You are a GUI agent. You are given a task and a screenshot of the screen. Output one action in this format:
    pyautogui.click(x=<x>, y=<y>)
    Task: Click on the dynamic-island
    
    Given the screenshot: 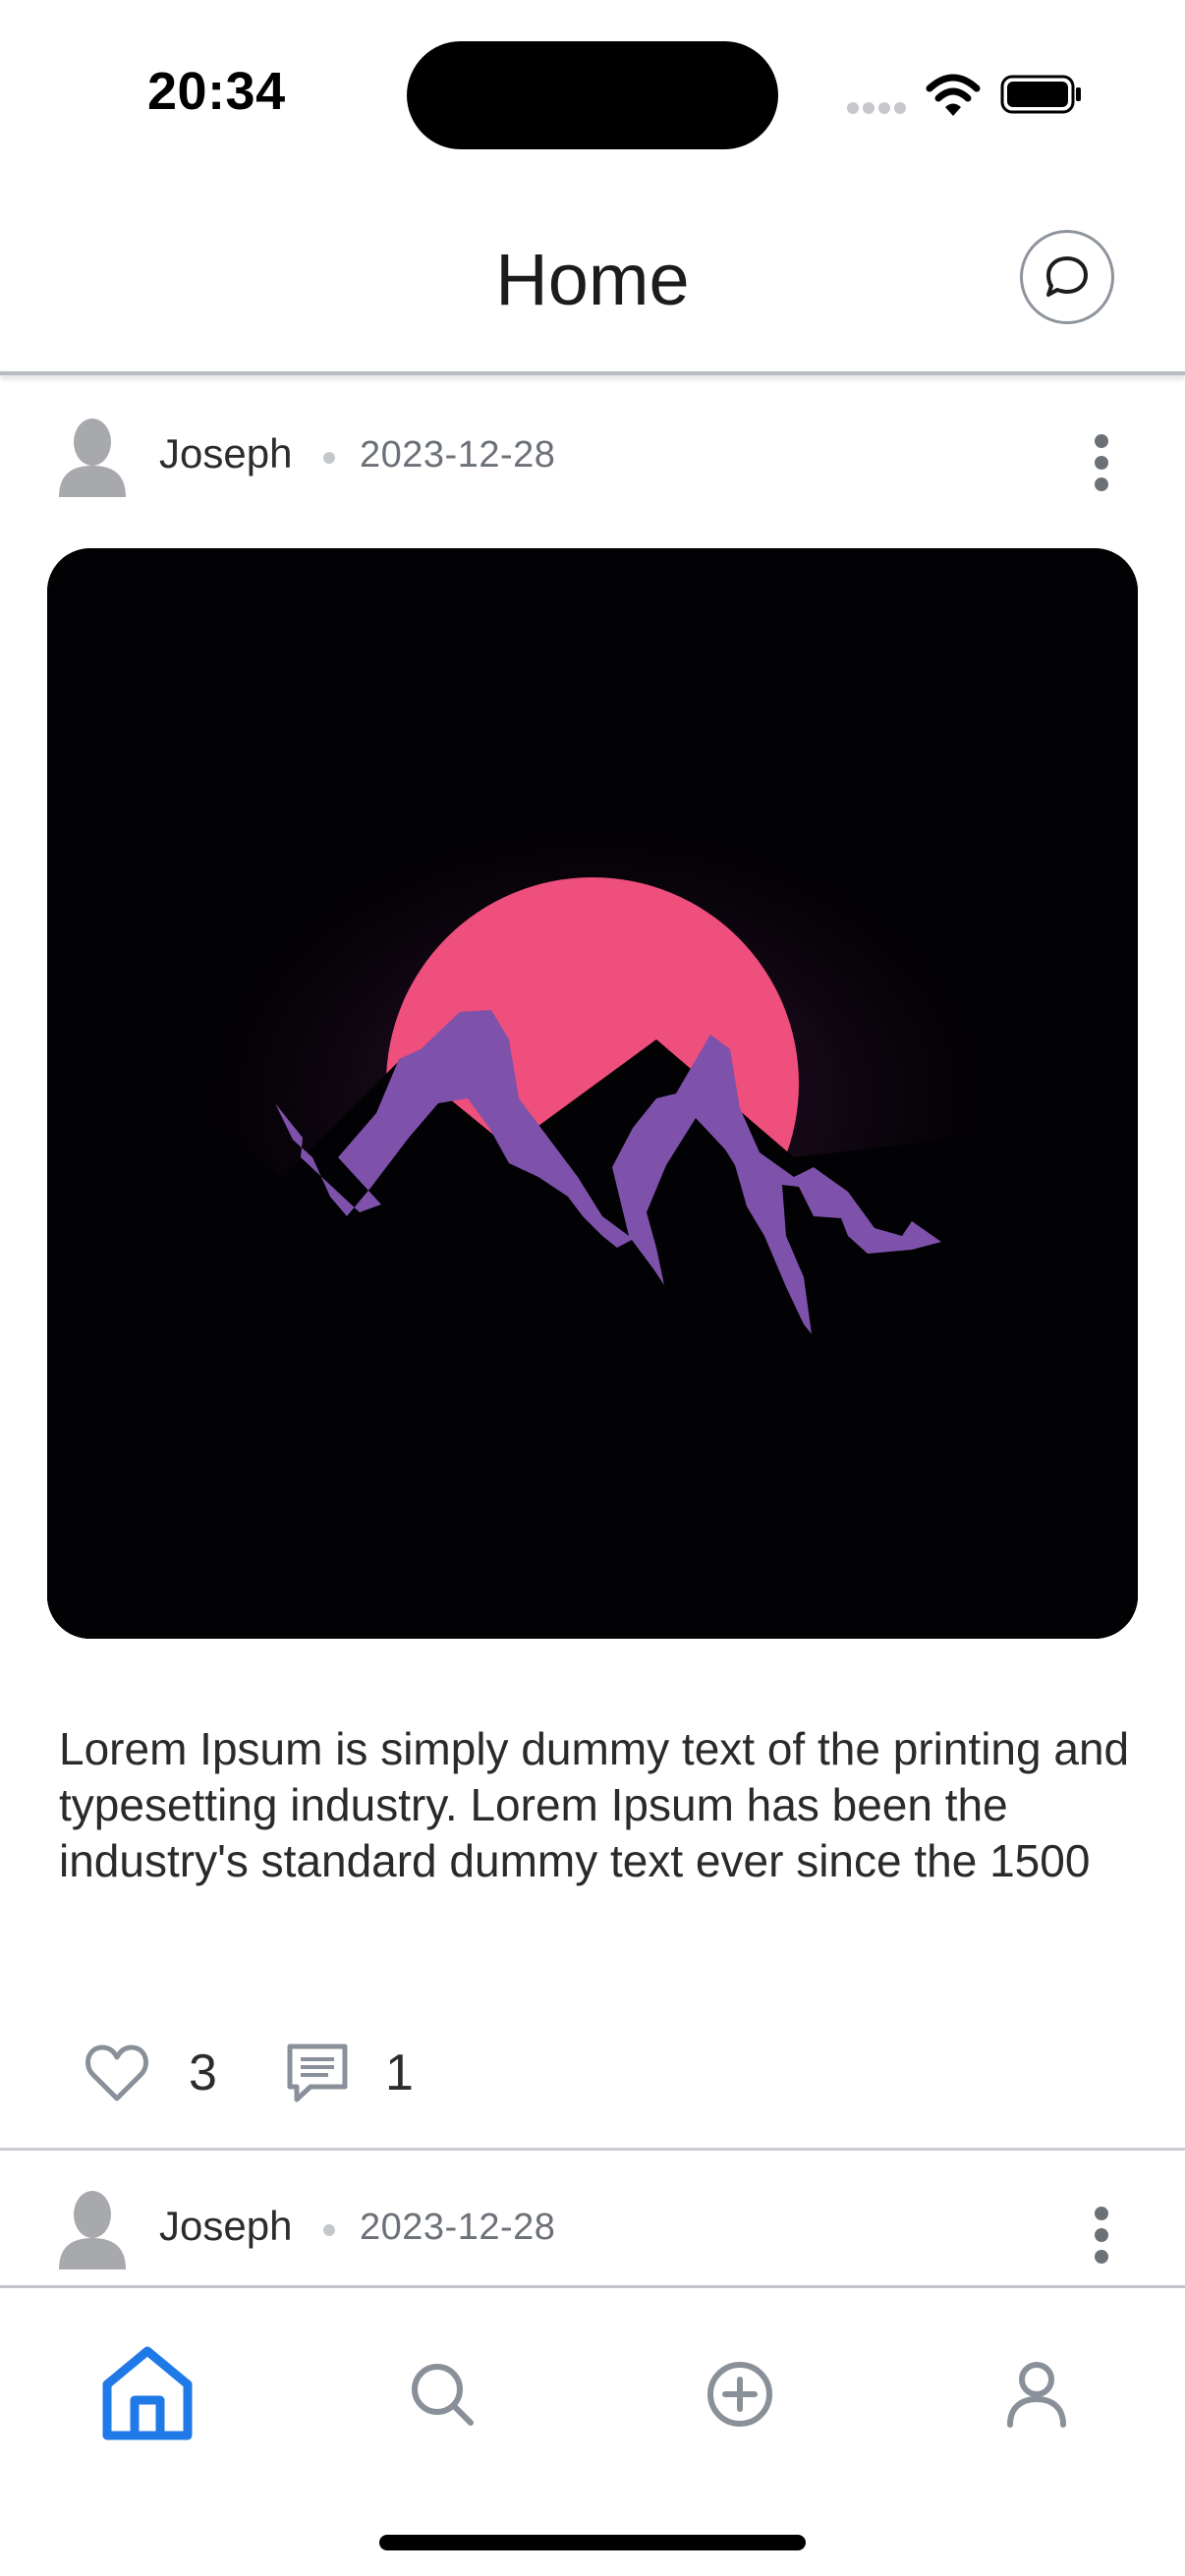 What is the action you would take?
    pyautogui.click(x=592, y=95)
    